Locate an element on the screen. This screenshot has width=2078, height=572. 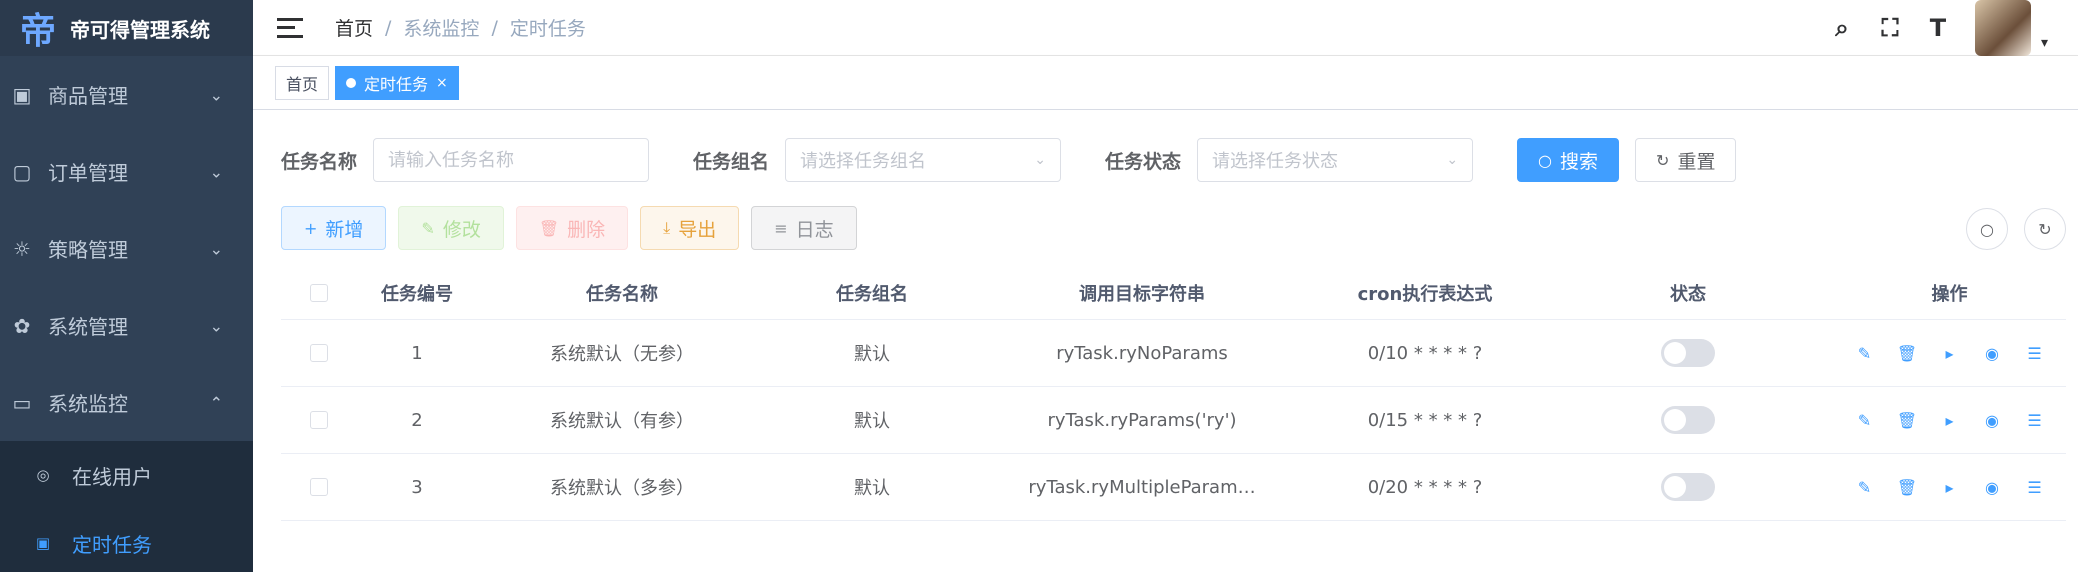
search-button: ○ 搜索 is located at coordinates (1568, 160).